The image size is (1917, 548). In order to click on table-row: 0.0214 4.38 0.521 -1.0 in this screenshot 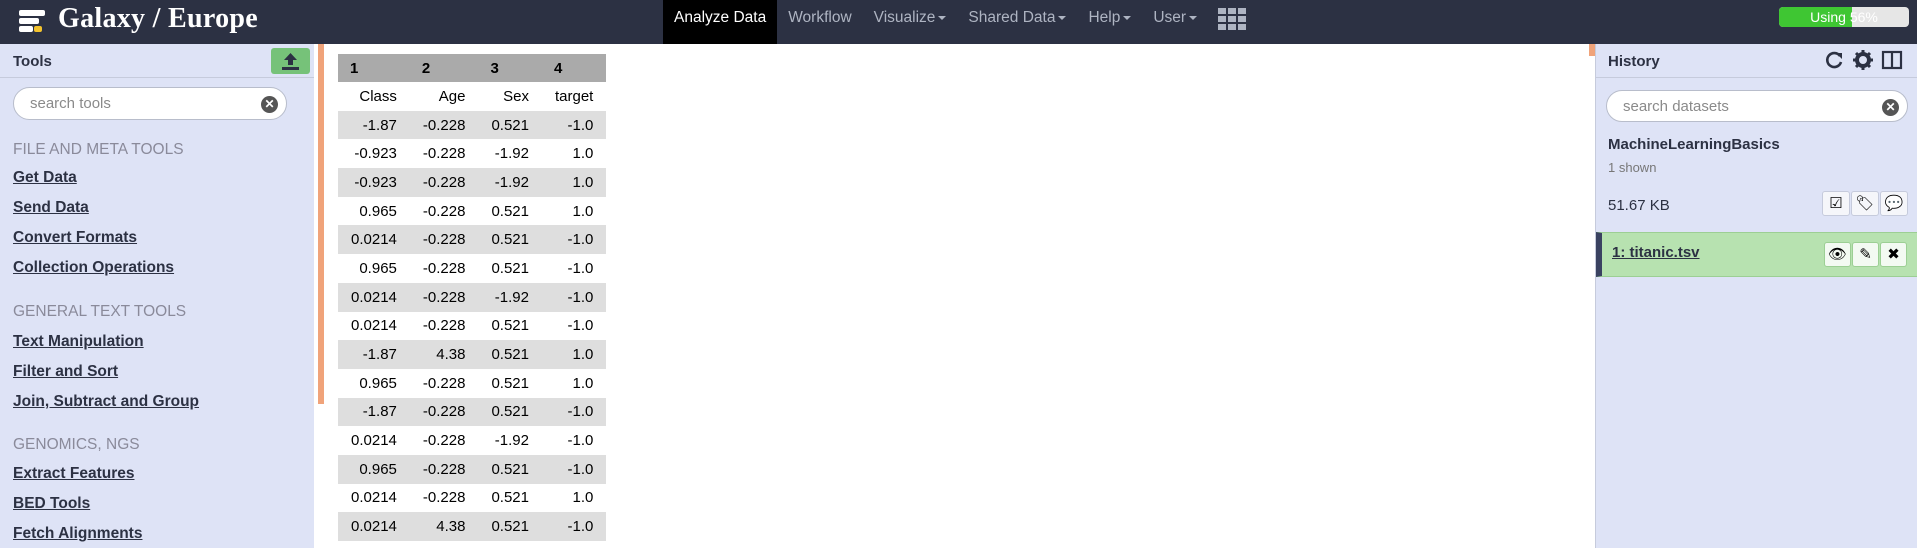, I will do `click(472, 526)`.